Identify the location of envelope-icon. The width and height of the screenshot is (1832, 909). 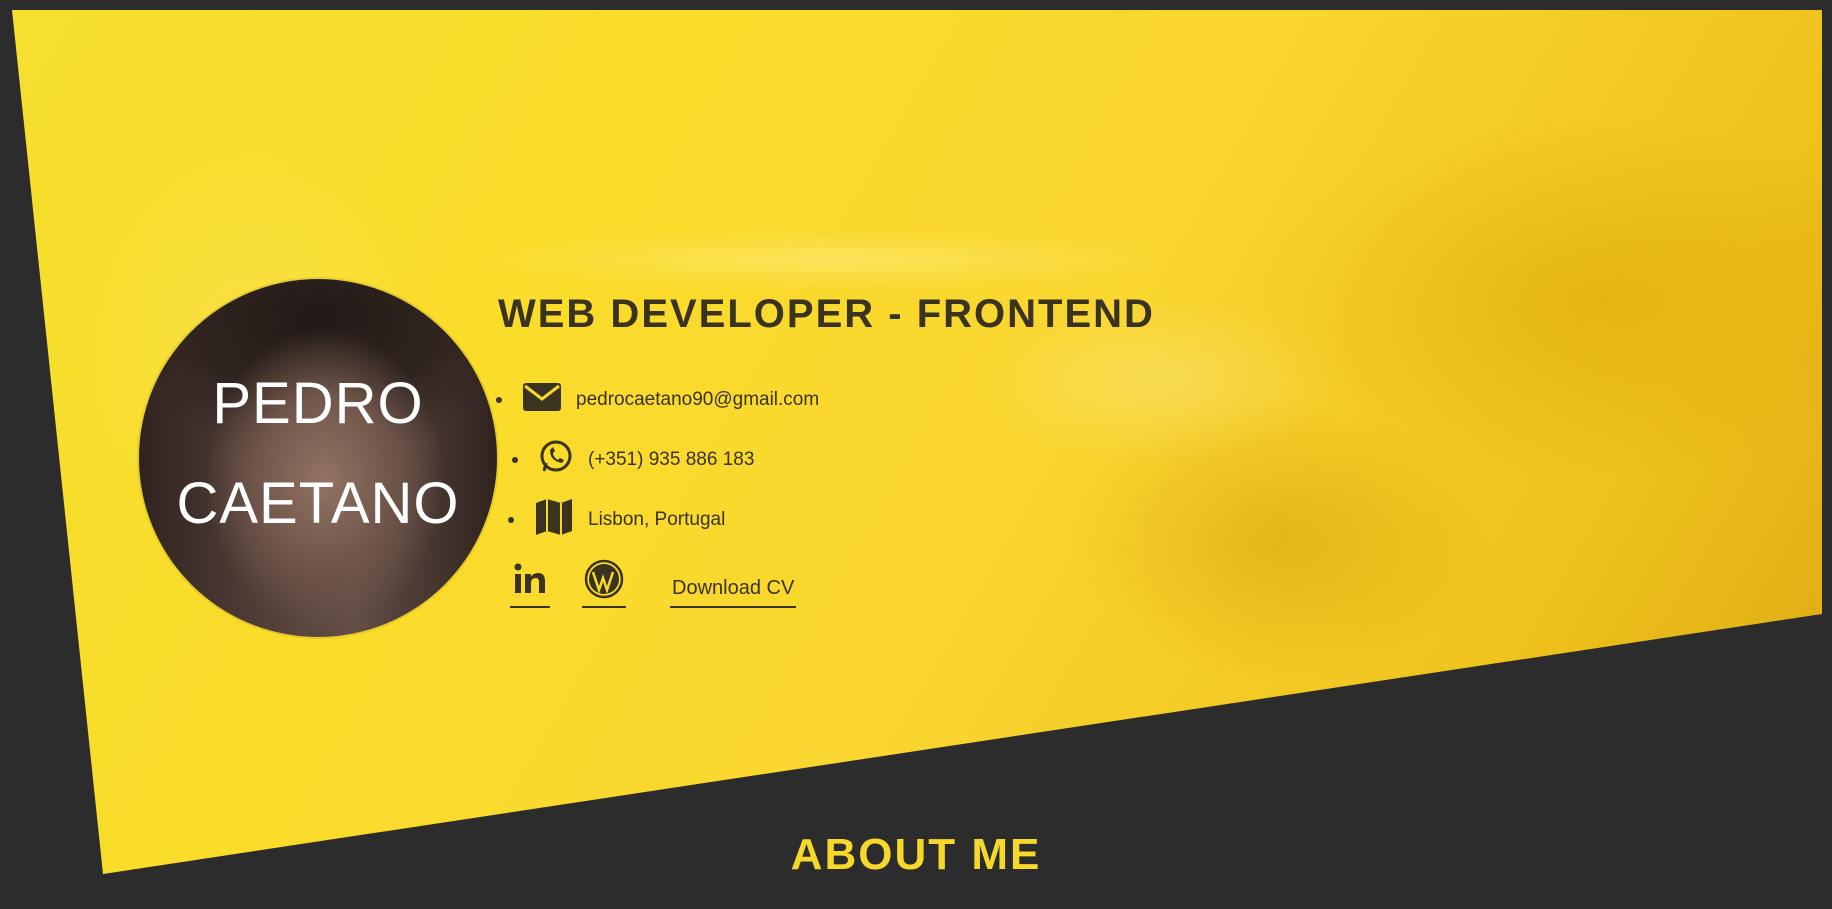
(542, 400).